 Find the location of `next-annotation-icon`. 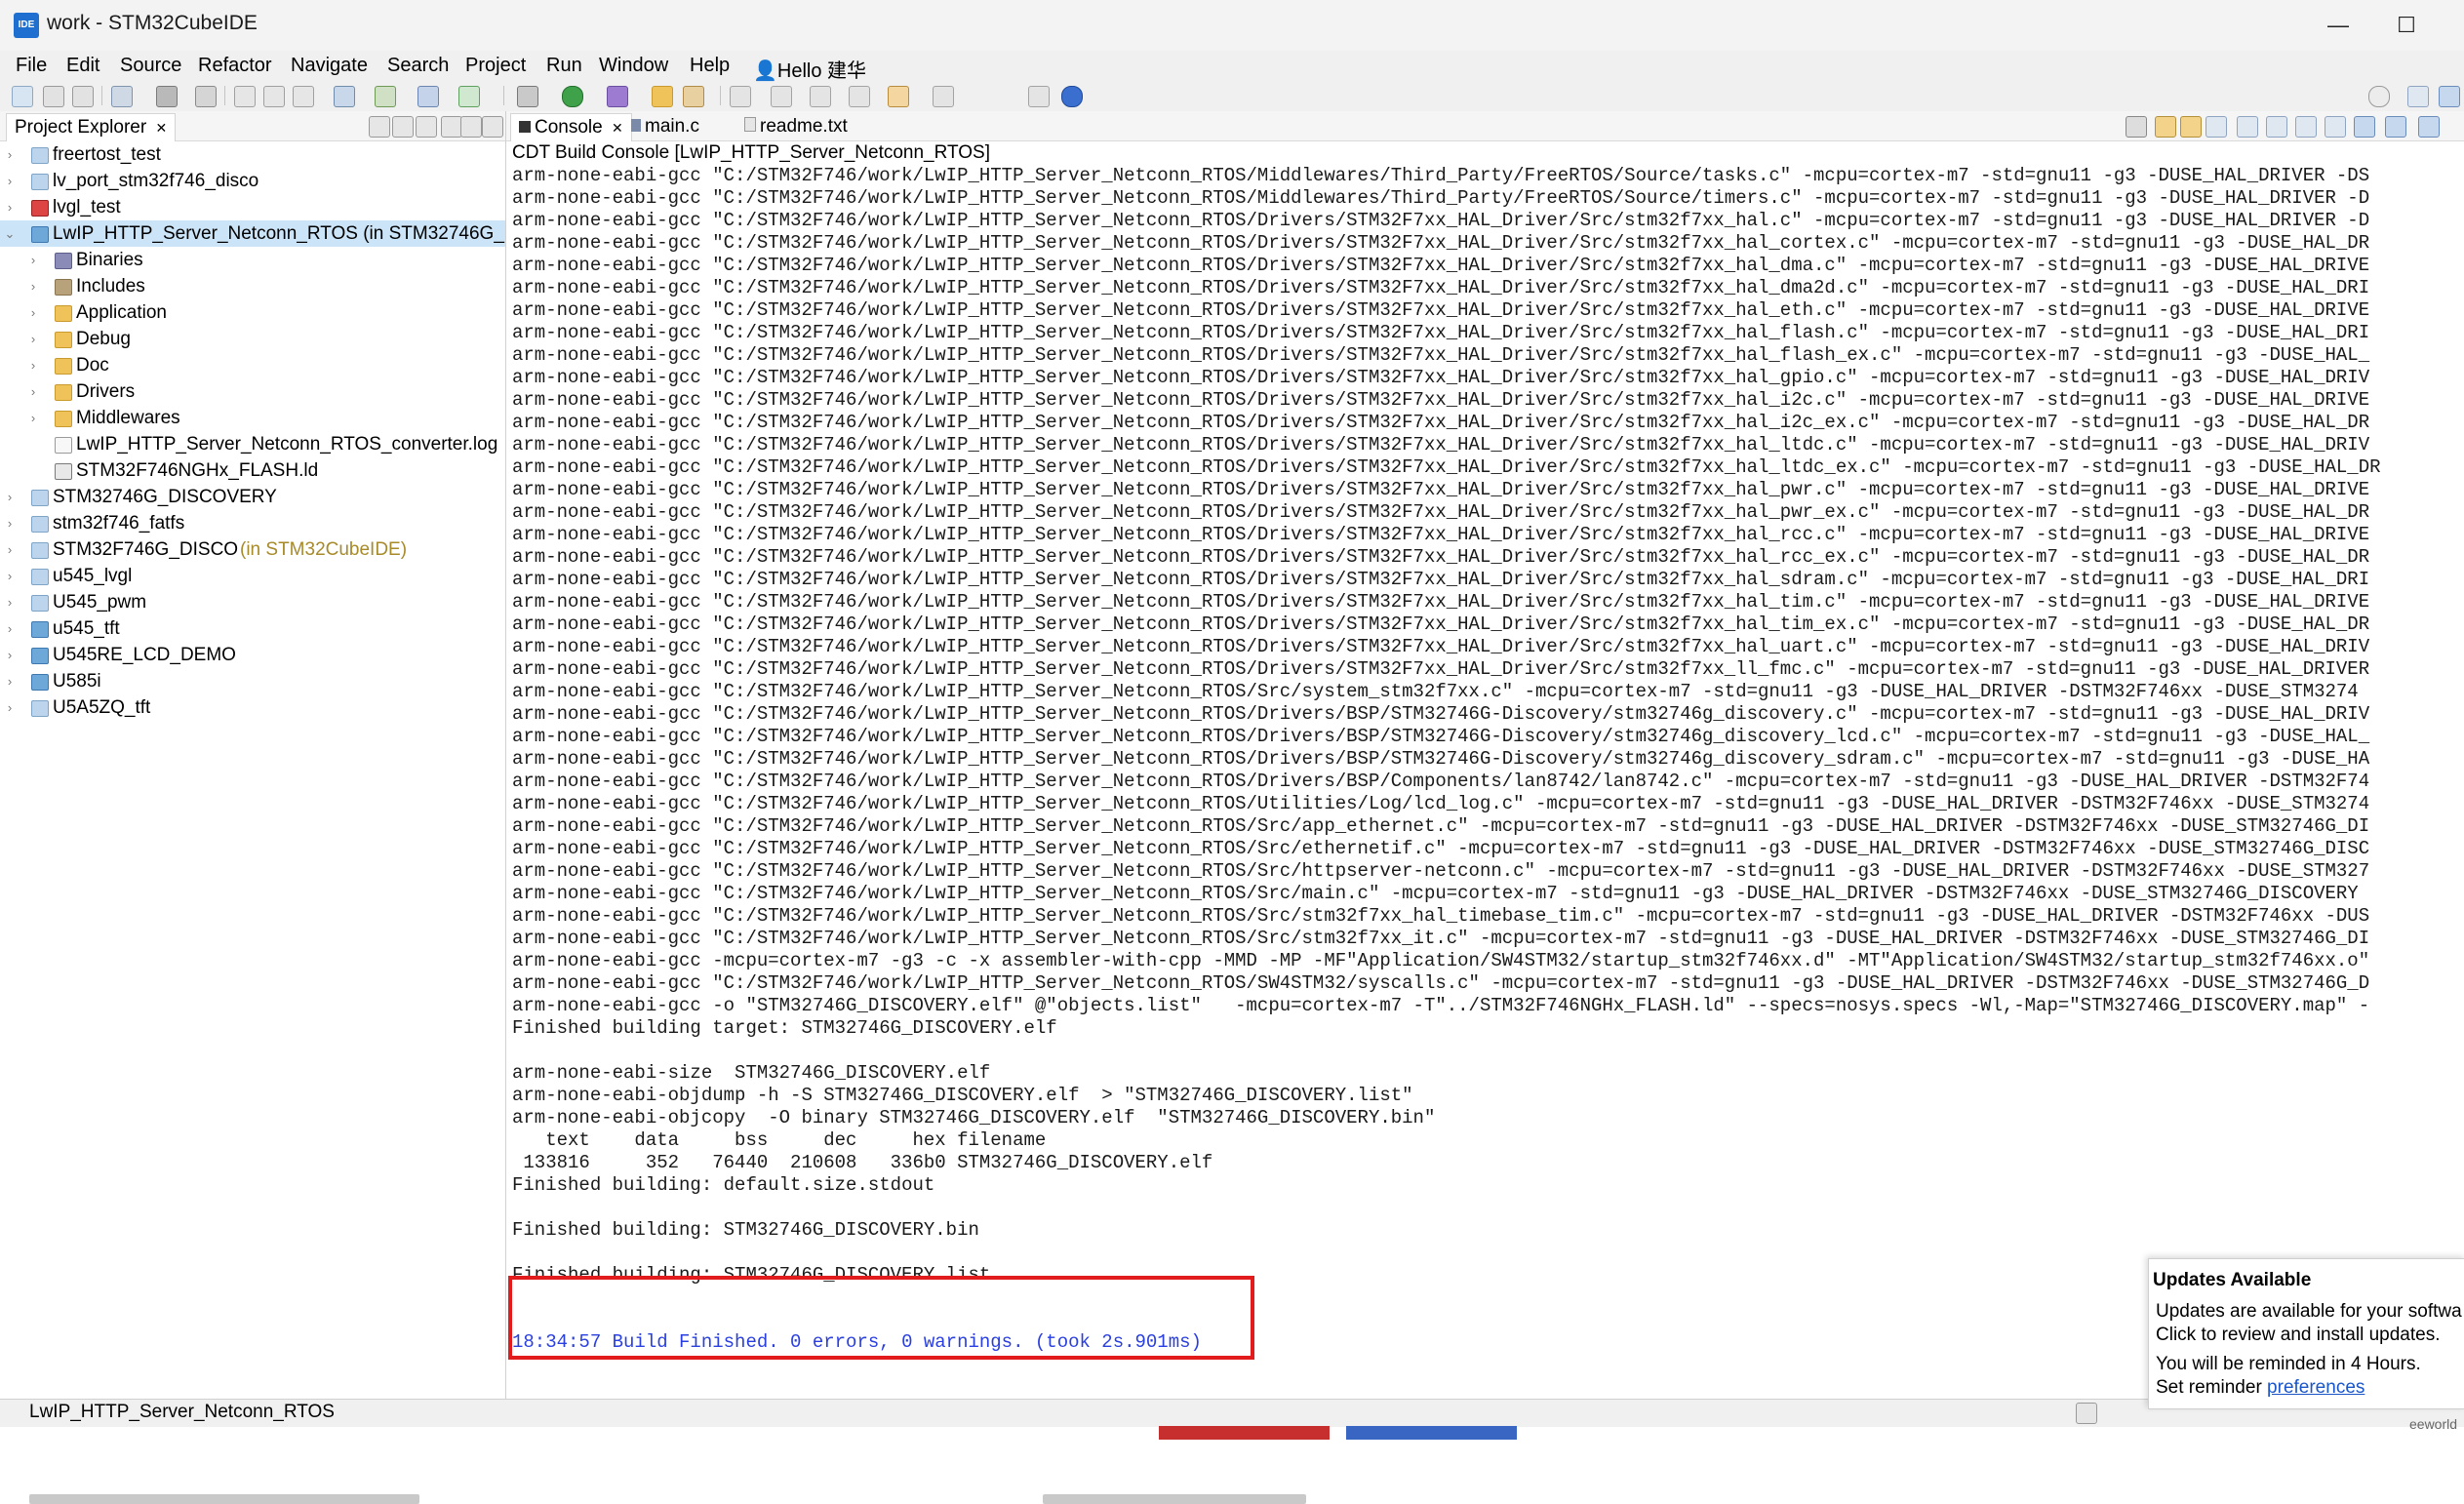

next-annotation-icon is located at coordinates (820, 96).